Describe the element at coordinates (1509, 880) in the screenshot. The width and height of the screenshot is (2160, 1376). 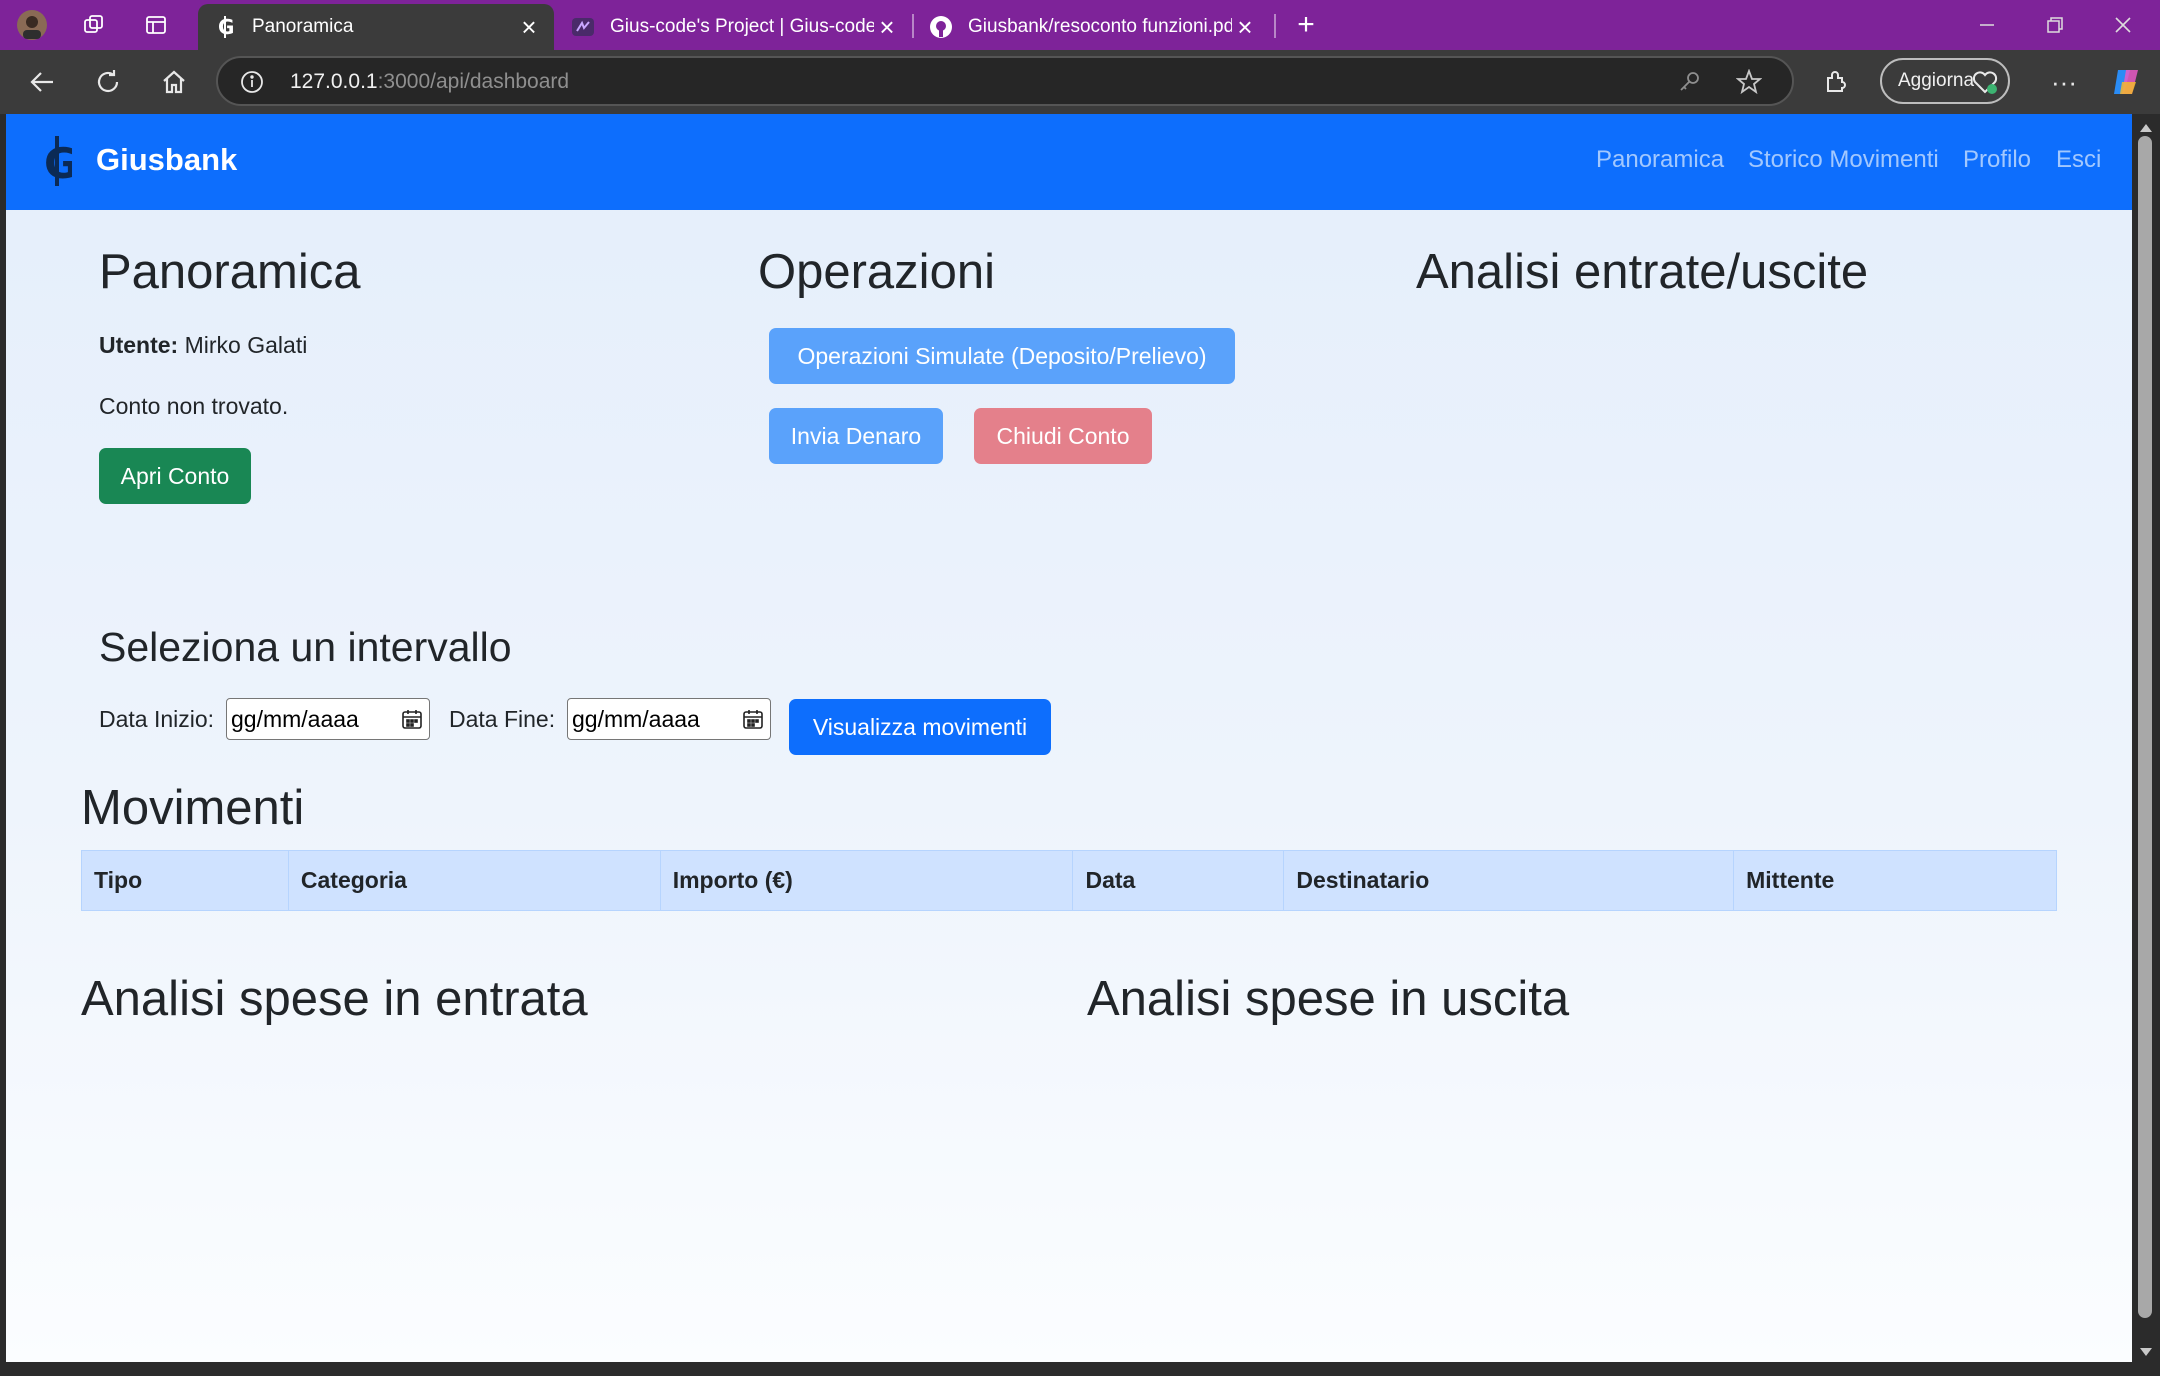
I see `column-header-destinatario: Destinatario` at that location.